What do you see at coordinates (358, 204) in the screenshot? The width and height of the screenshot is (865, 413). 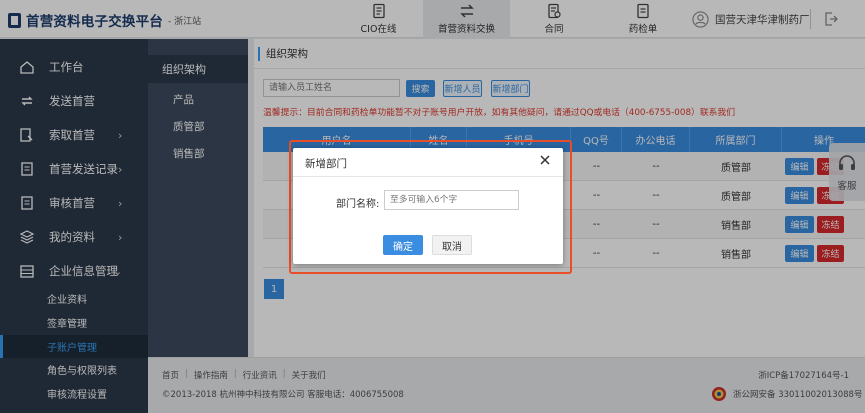 I see `department-name-label: 部门名称:` at bounding box center [358, 204].